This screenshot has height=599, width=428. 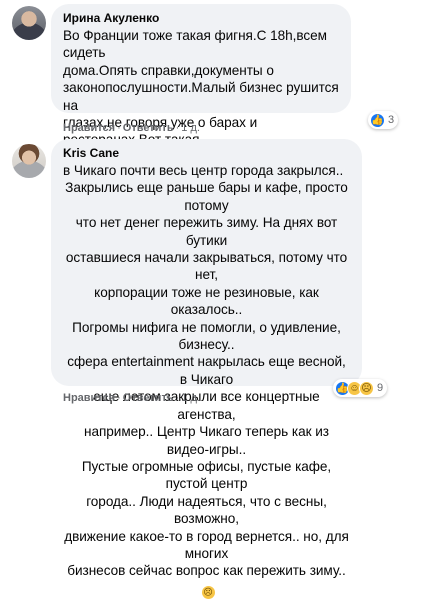 I want to click on sad-face-emoji-icon: ☹, so click(x=208, y=592).